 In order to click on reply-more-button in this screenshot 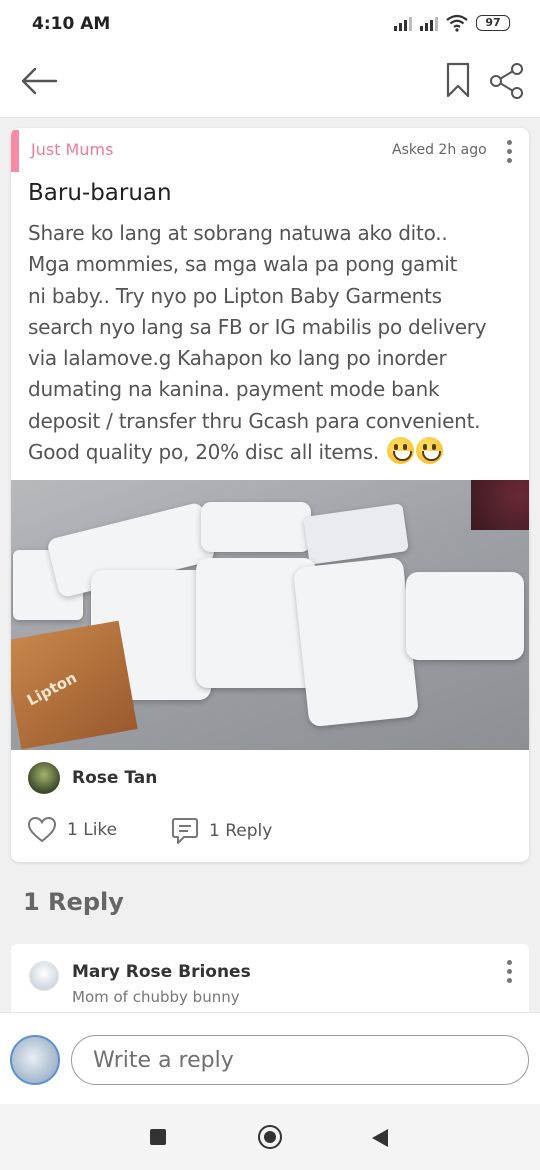, I will do `click(509, 971)`.